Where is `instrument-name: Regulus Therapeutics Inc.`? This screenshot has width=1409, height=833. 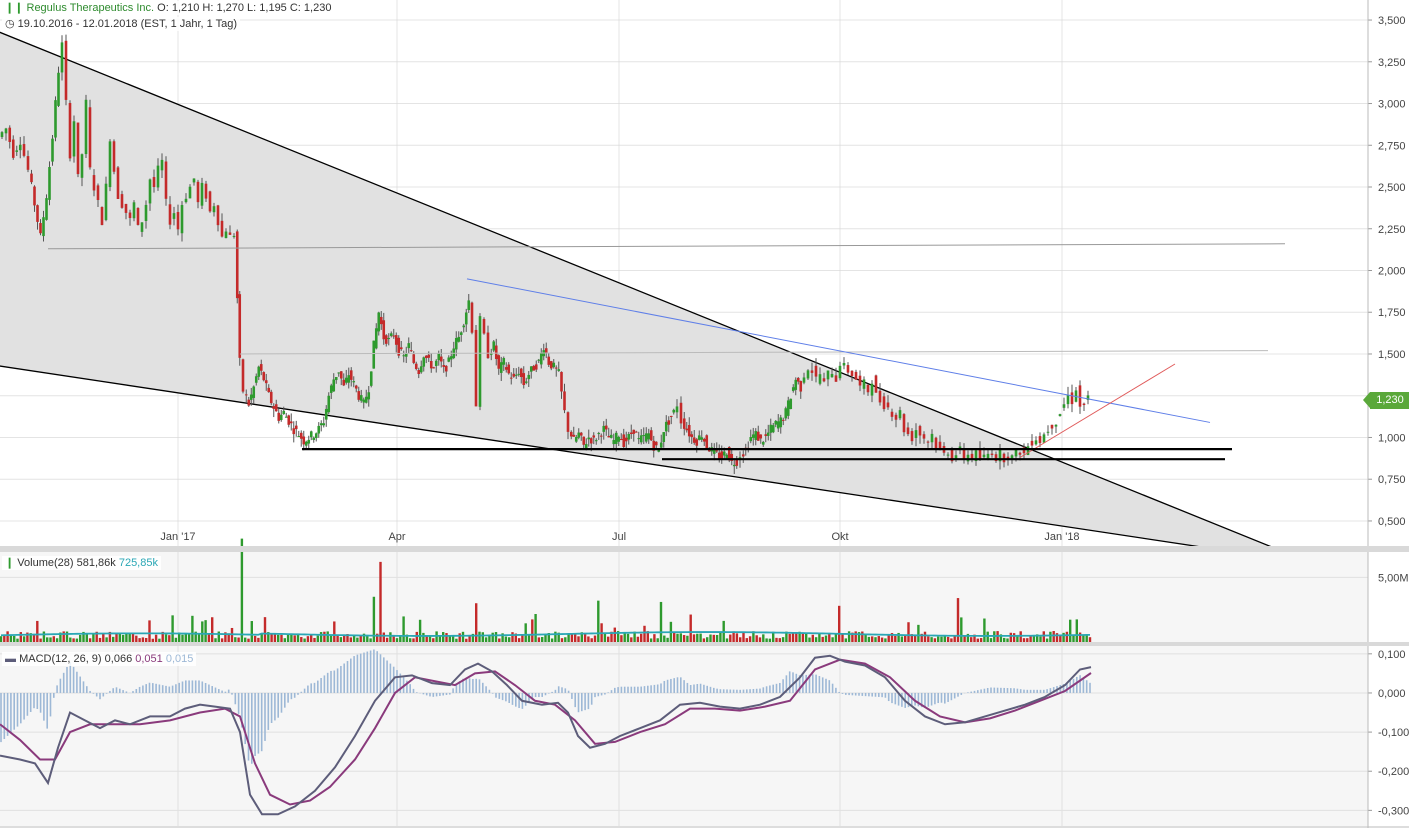 instrument-name: Regulus Therapeutics Inc. is located at coordinates (91, 8).